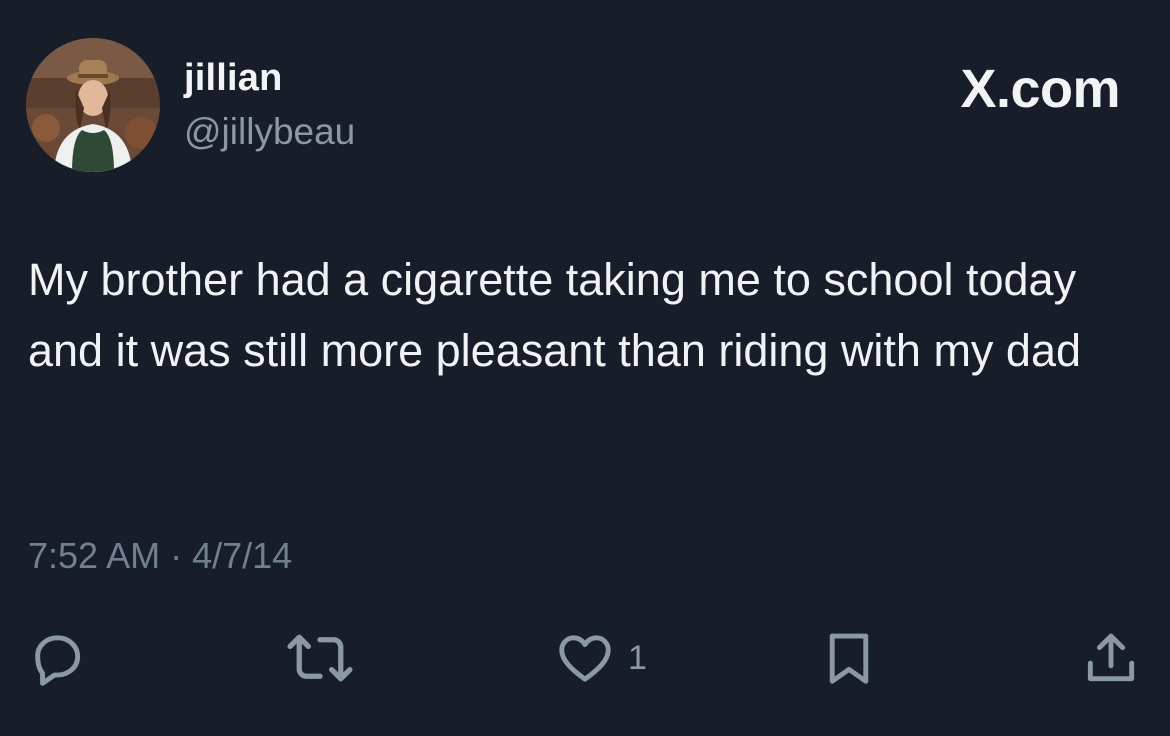 The width and height of the screenshot is (1170, 736). Describe the element at coordinates (1040, 89) in the screenshot. I see `brand-logo: X.com` at that location.